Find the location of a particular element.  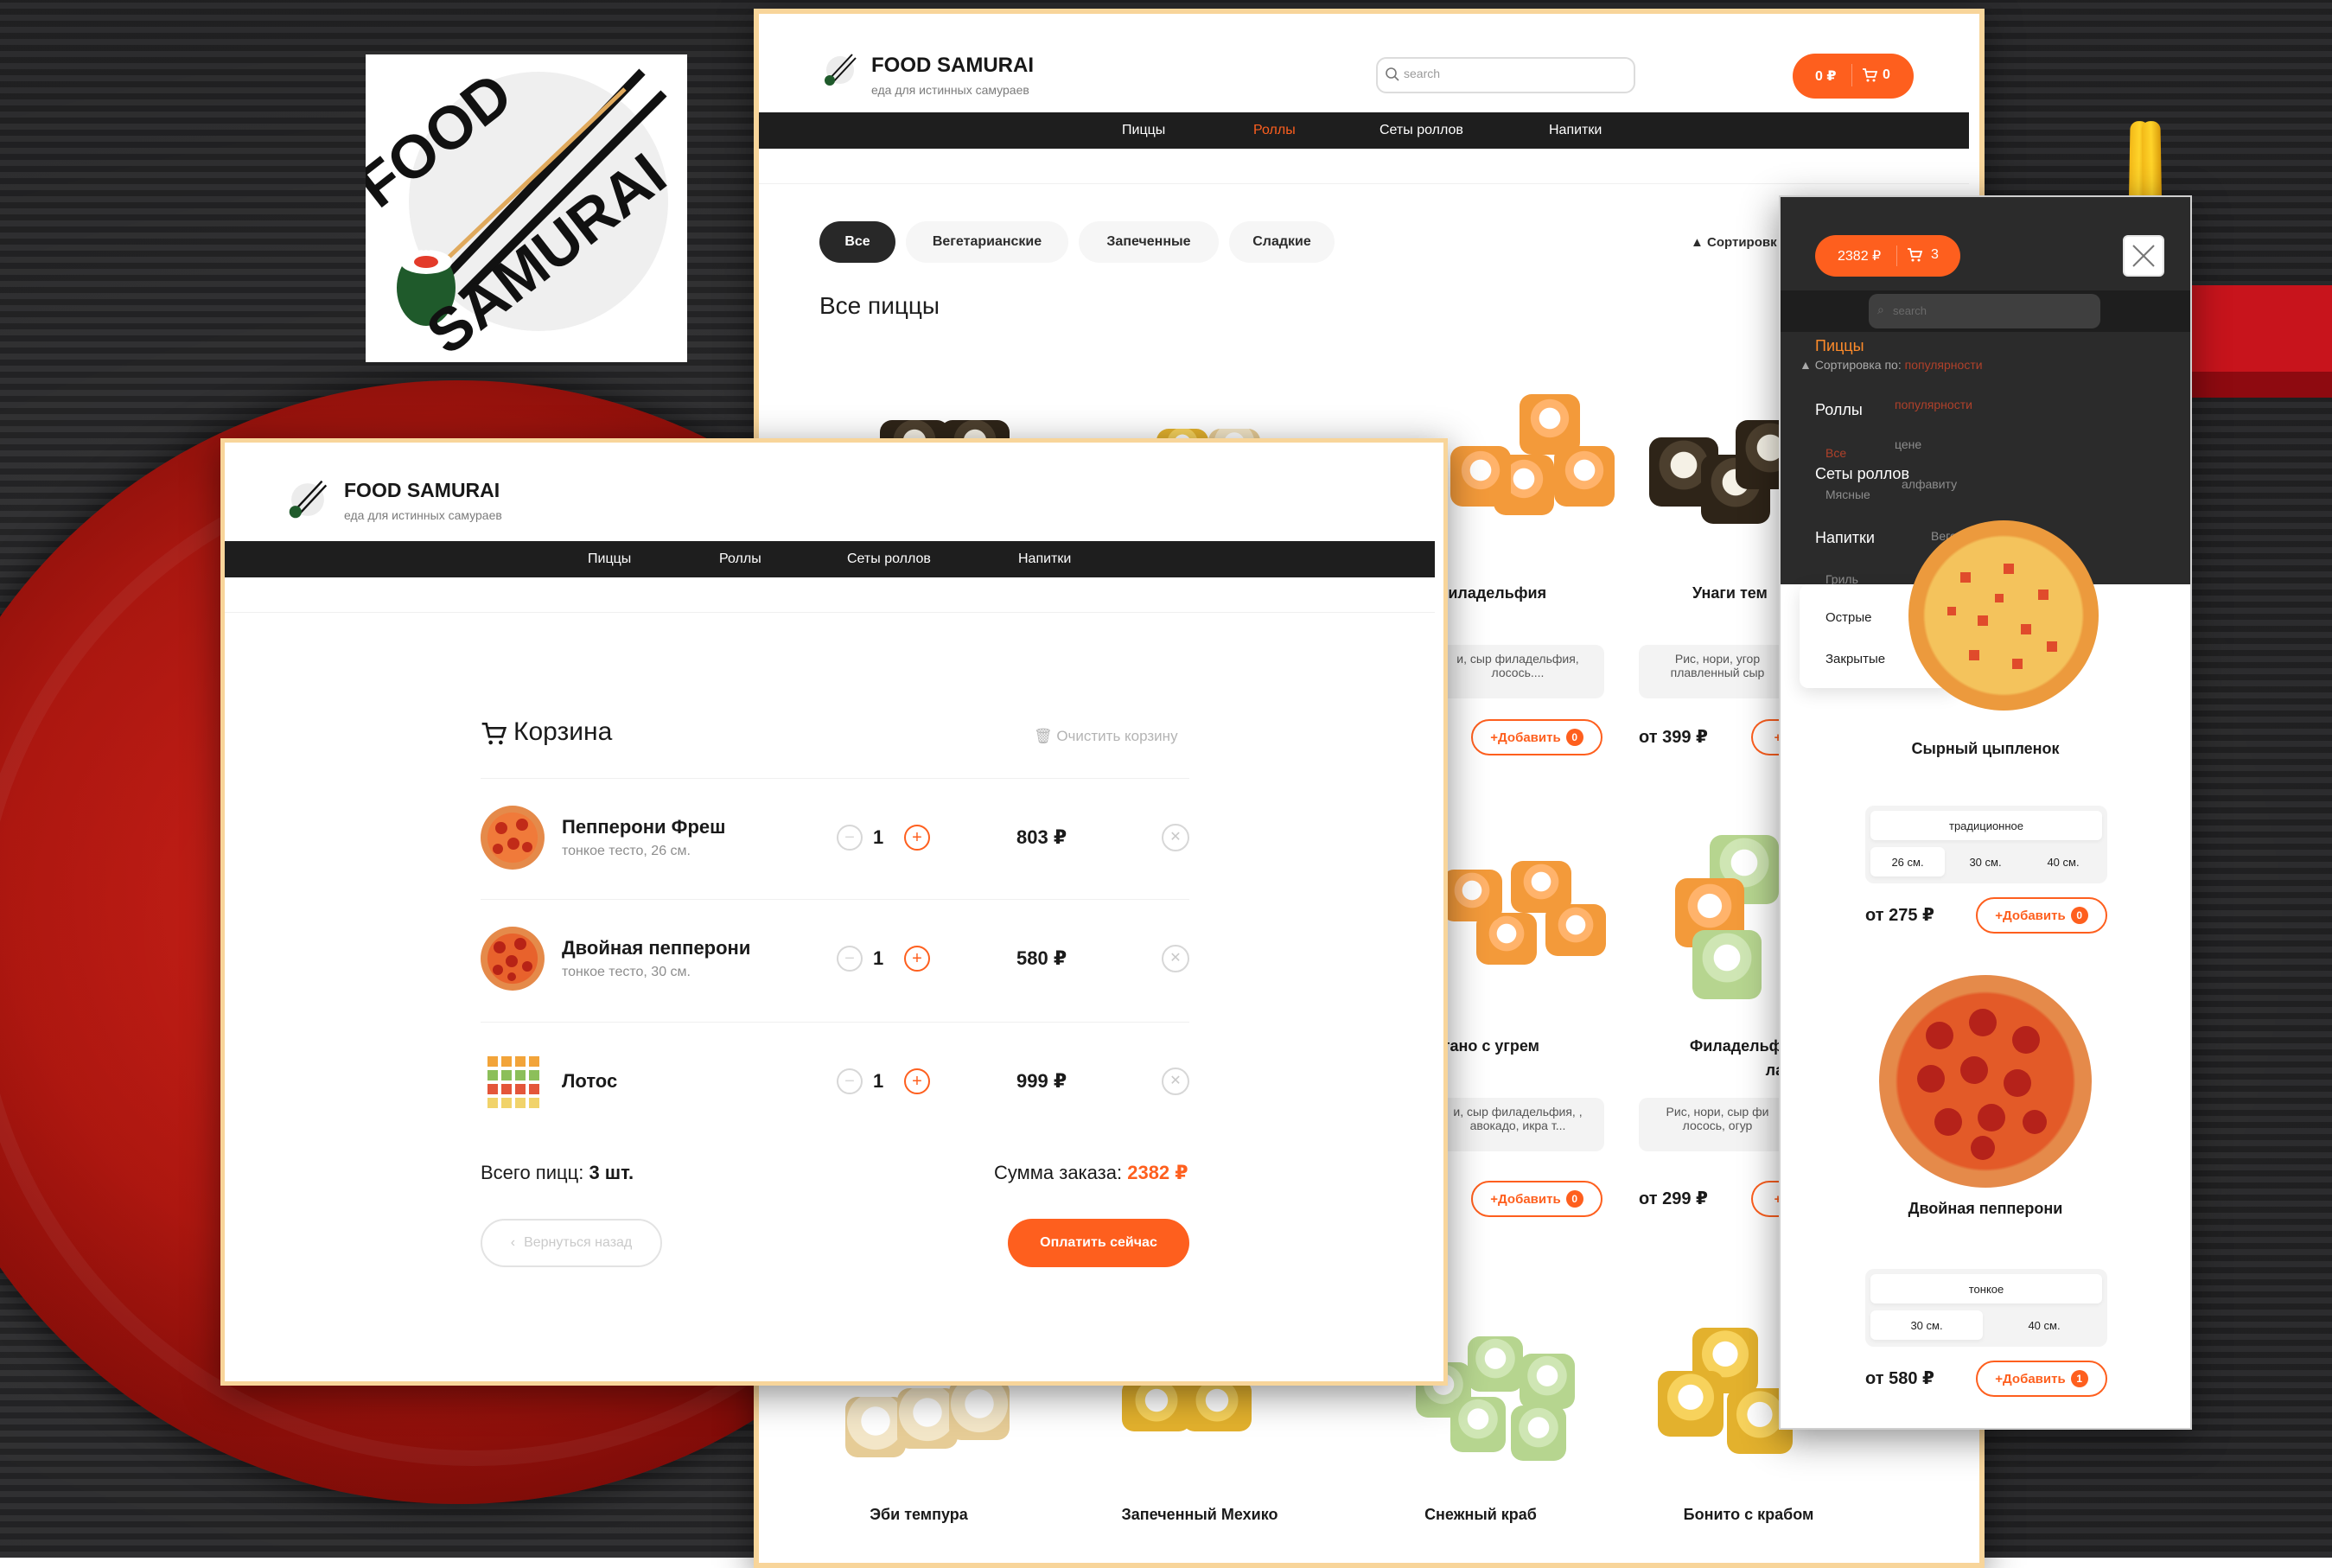

category-vegetarian: Вегетарианские is located at coordinates (987, 242).